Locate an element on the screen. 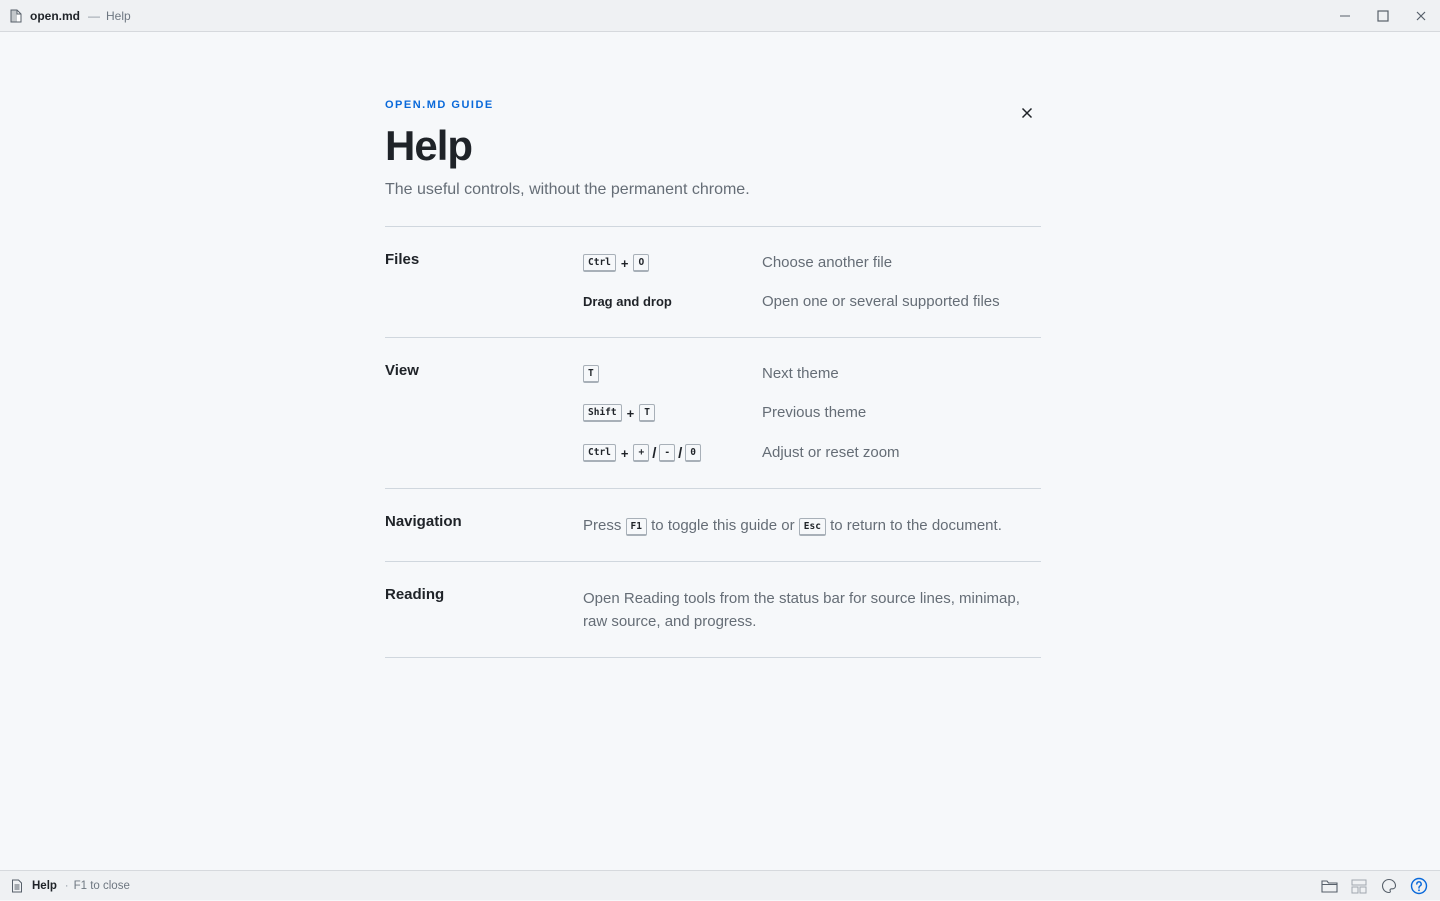 Image resolution: width=1440 pixels, height=901 pixels. shortcut-keys: T is located at coordinates (591, 374).